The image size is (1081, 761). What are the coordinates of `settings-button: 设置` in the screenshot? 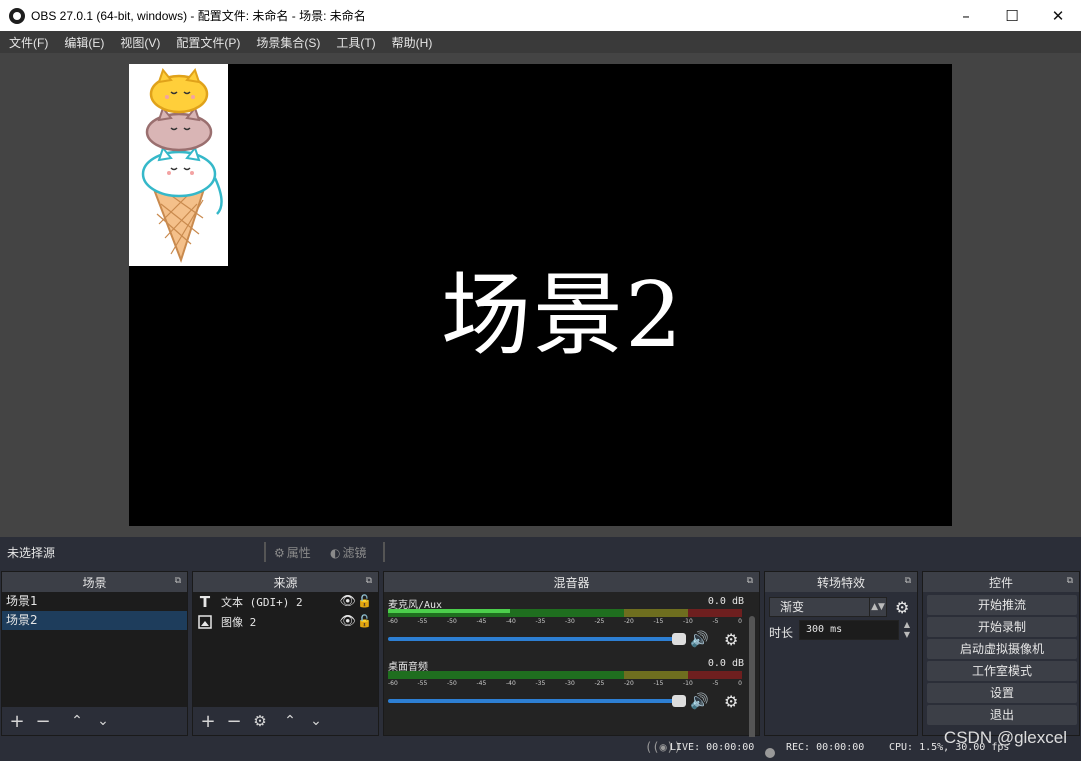 It's located at (1002, 693).